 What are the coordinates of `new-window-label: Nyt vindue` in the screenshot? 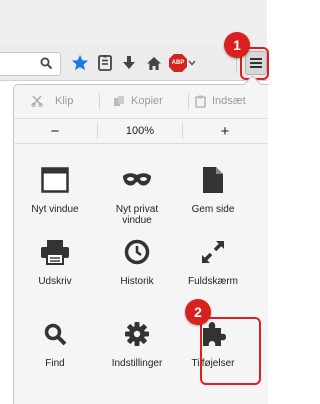 It's located at (55, 209).